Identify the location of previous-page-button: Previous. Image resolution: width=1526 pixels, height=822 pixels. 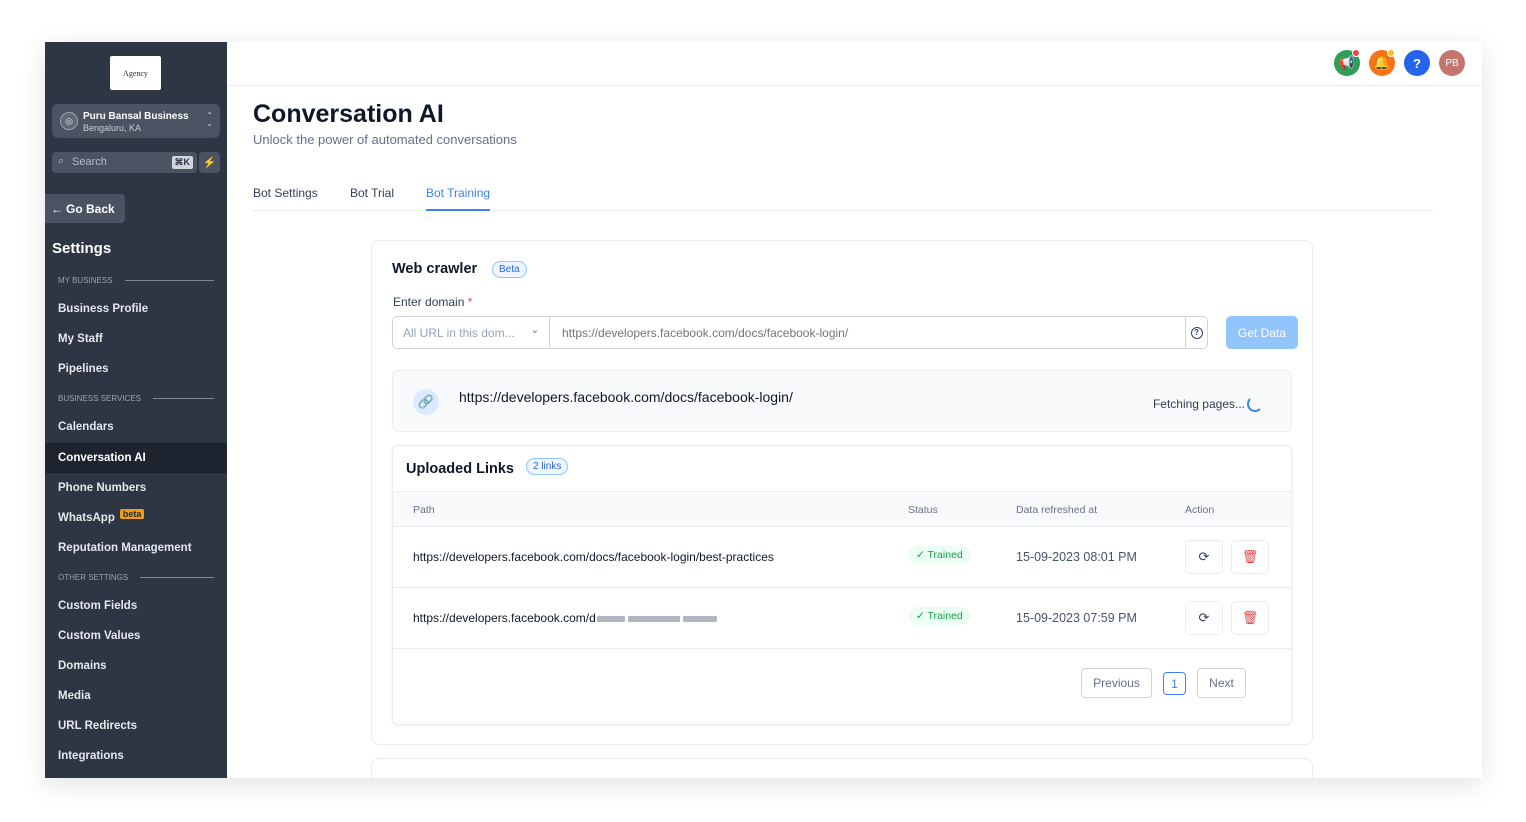
(1116, 683).